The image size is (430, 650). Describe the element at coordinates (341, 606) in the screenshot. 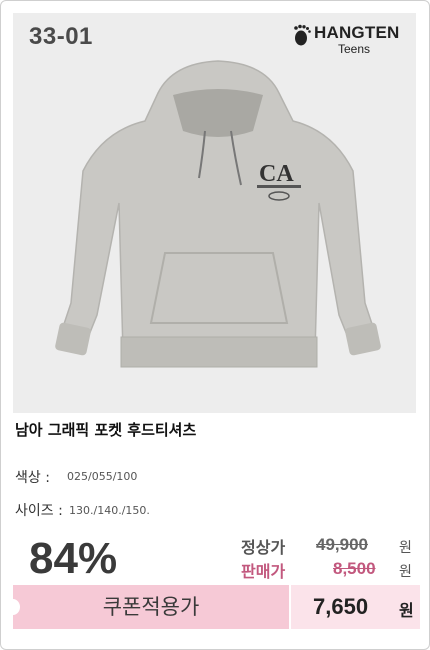

I see `coupon-price: 7,650` at that location.